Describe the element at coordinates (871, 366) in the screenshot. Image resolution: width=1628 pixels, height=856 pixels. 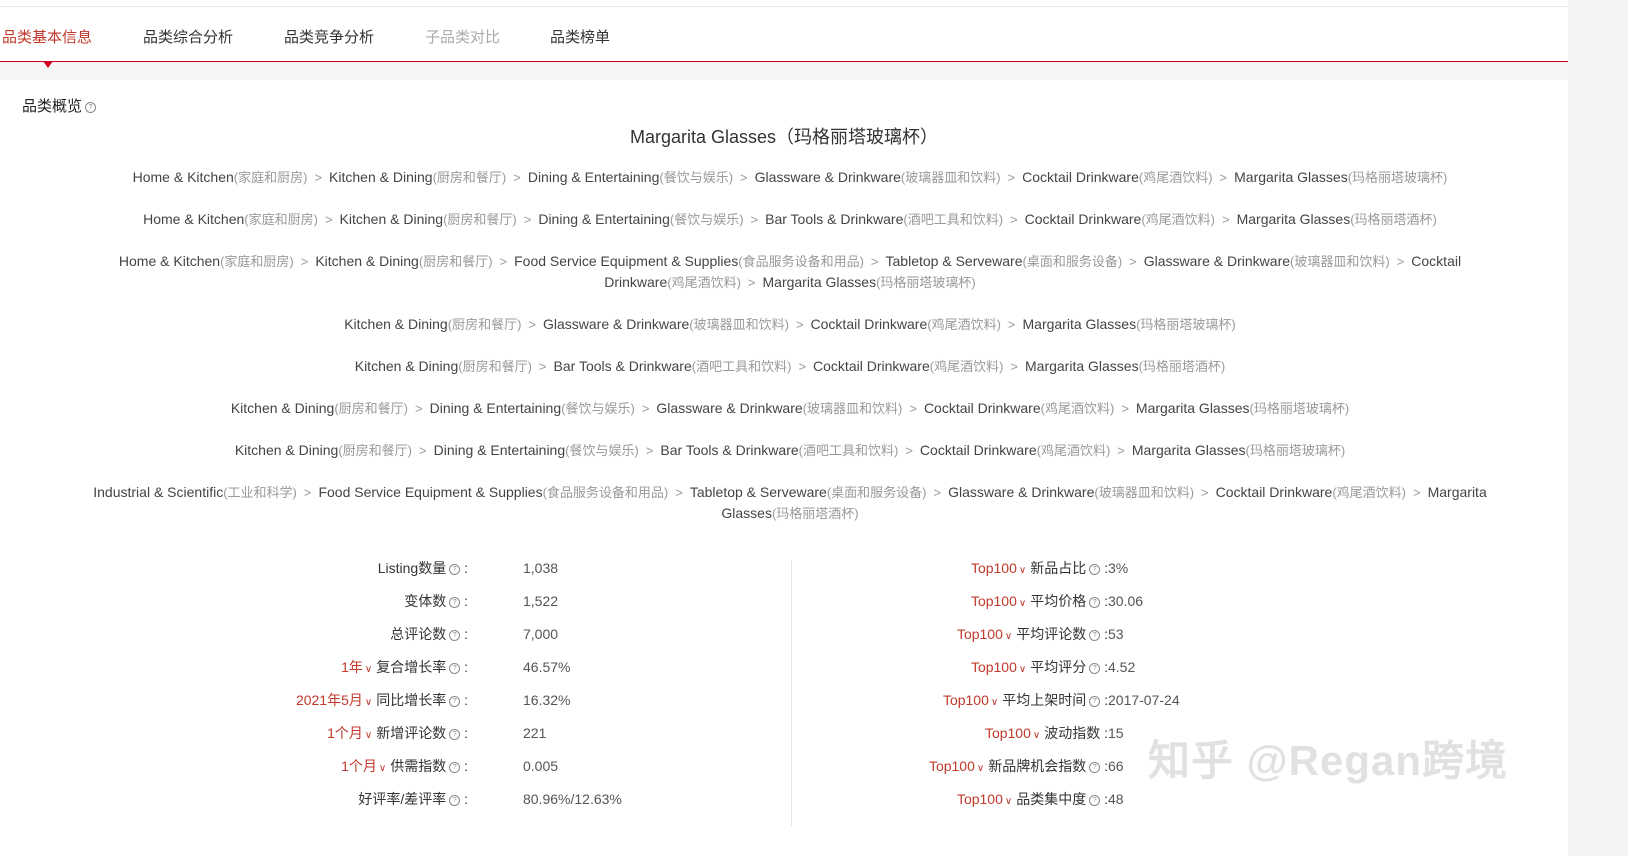
I see `path-segment-en: Cocktail Drinkware` at that location.